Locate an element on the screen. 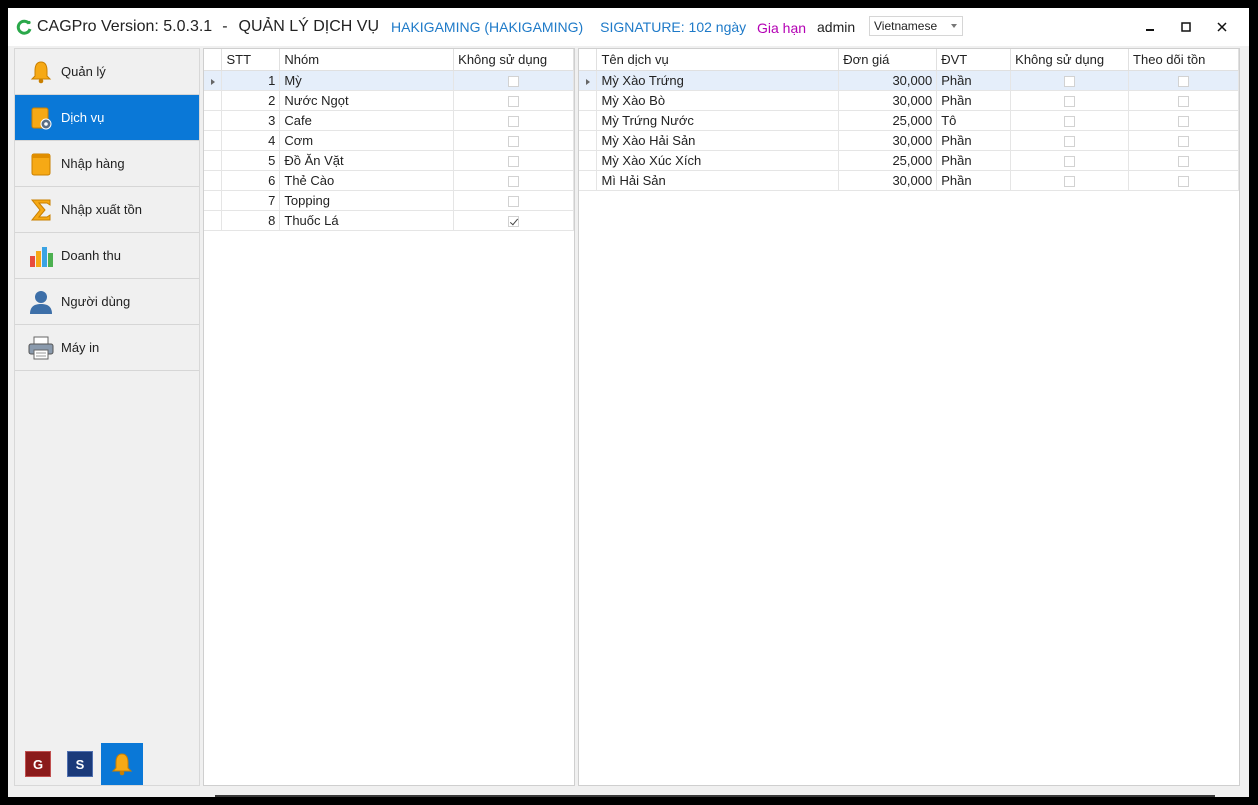 This screenshot has height=805, width=1258. cell-nhom: Nước Ngọt is located at coordinates (367, 100).